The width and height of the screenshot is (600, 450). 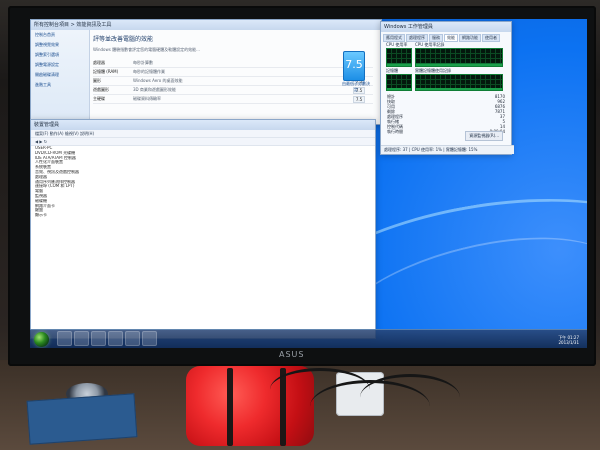 I want to click on task-manager-taskbar-icon, so click(x=149, y=338).